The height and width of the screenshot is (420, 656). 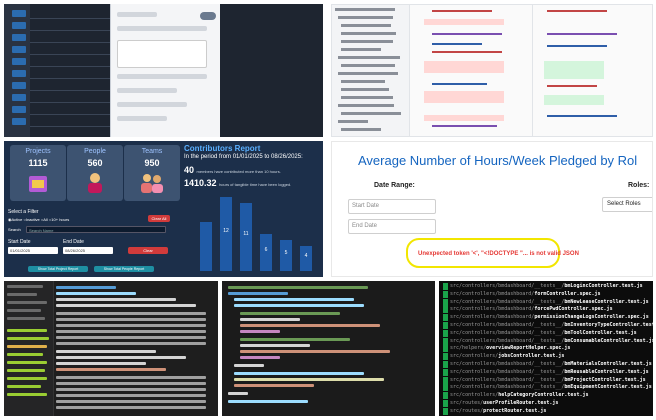 What do you see at coordinates (33, 219) in the screenshot?
I see `filter-option-inactive: Inactive` at bounding box center [33, 219].